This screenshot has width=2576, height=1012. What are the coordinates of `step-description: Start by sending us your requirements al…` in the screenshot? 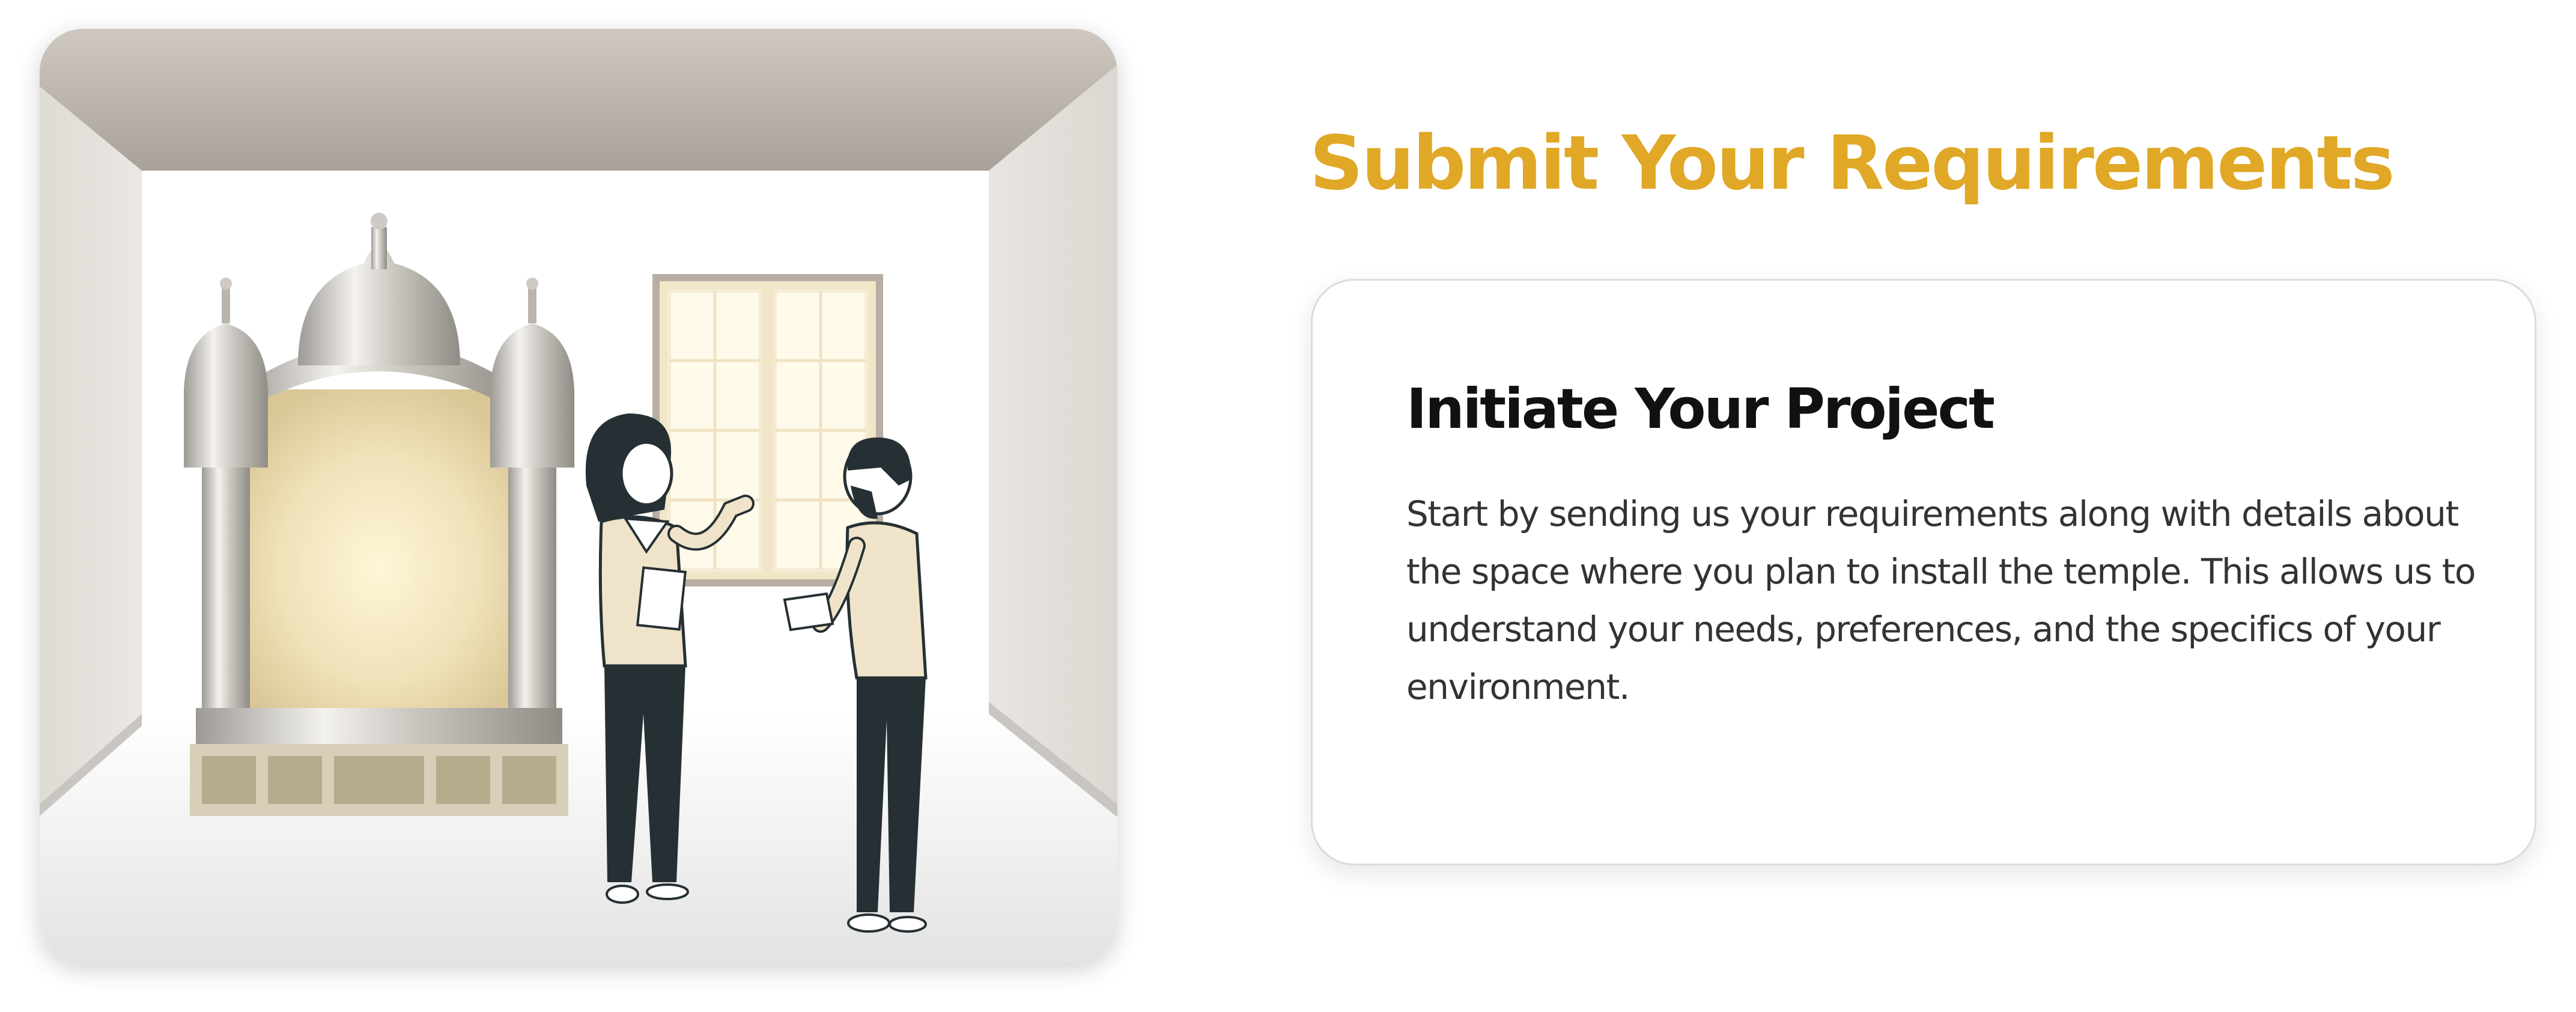 It's located at (1941, 600).